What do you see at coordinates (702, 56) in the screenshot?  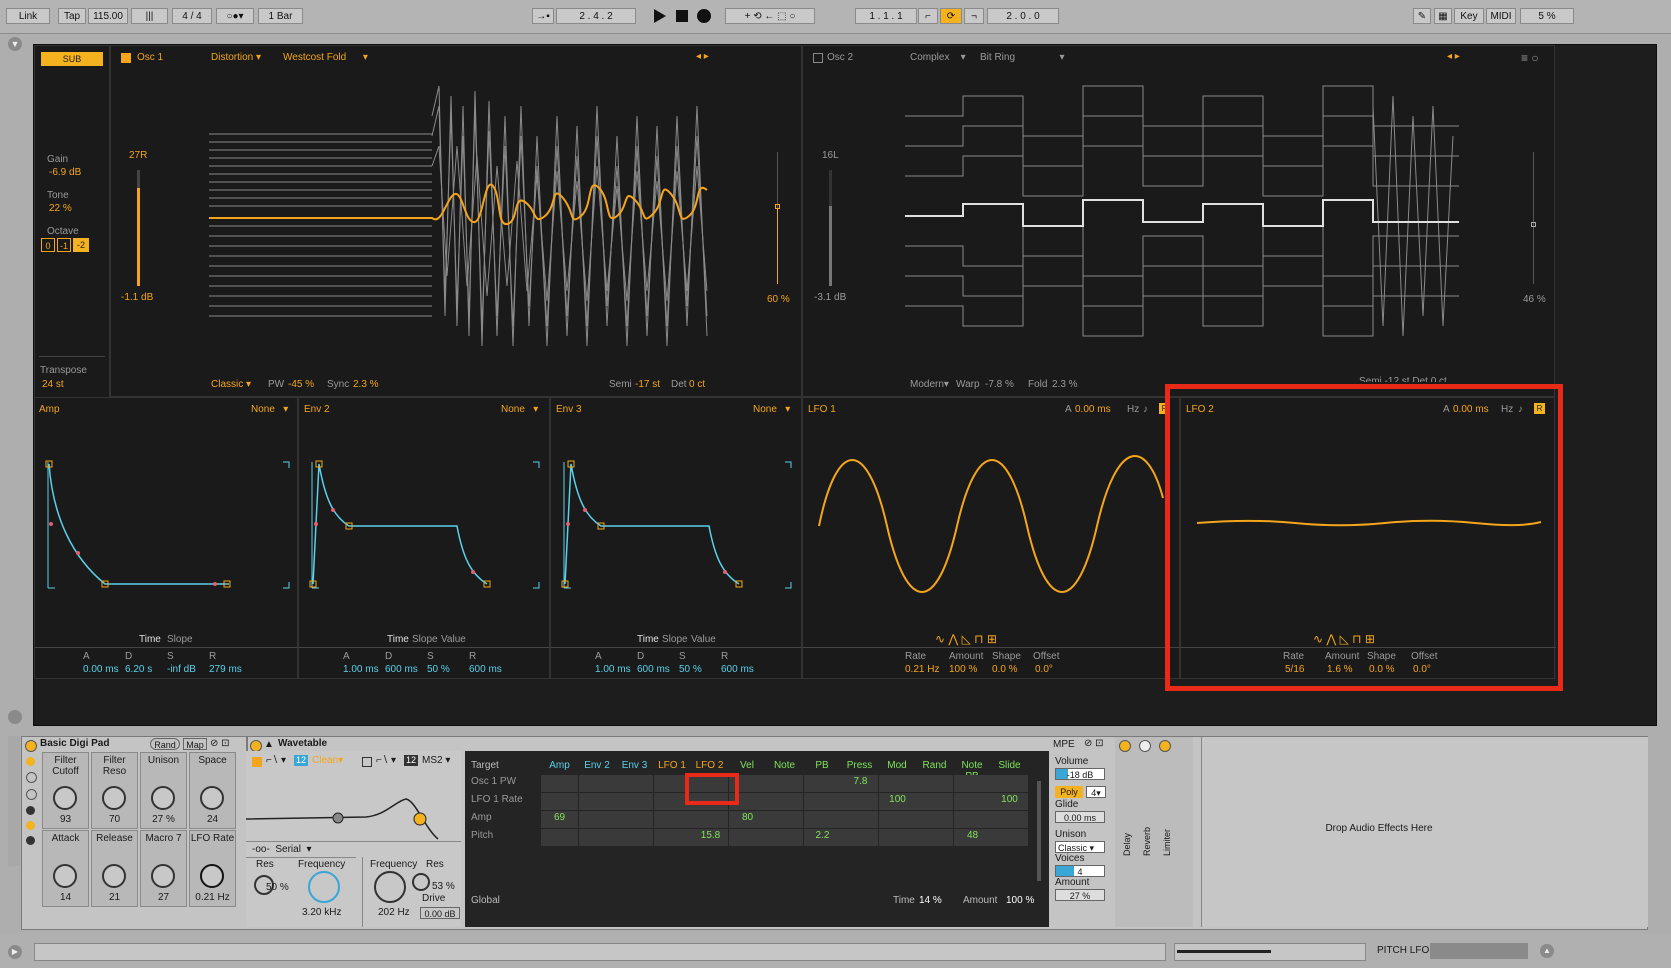 I see `osc1-wavetable-nav-icon: ◂ ▸` at bounding box center [702, 56].